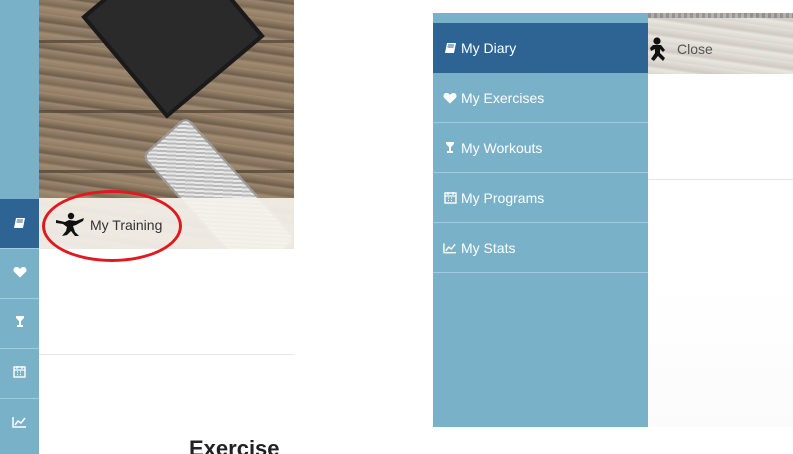  What do you see at coordinates (720, 250) in the screenshot?
I see `content-area` at bounding box center [720, 250].